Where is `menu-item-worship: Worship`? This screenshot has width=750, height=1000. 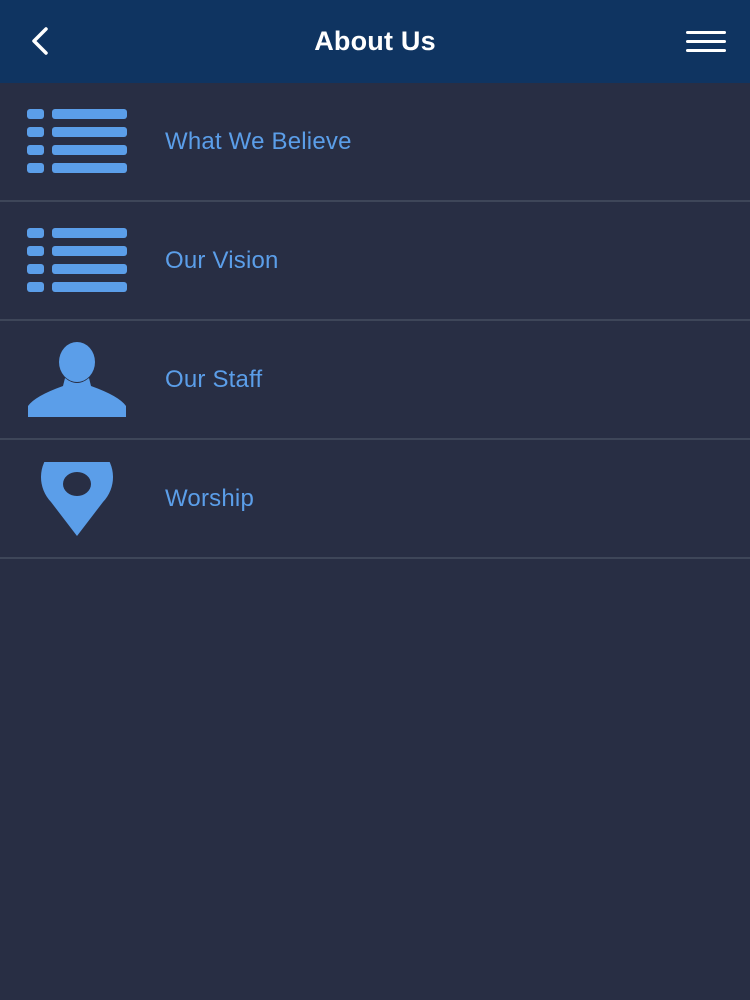 menu-item-worship: Worship is located at coordinates (375, 499).